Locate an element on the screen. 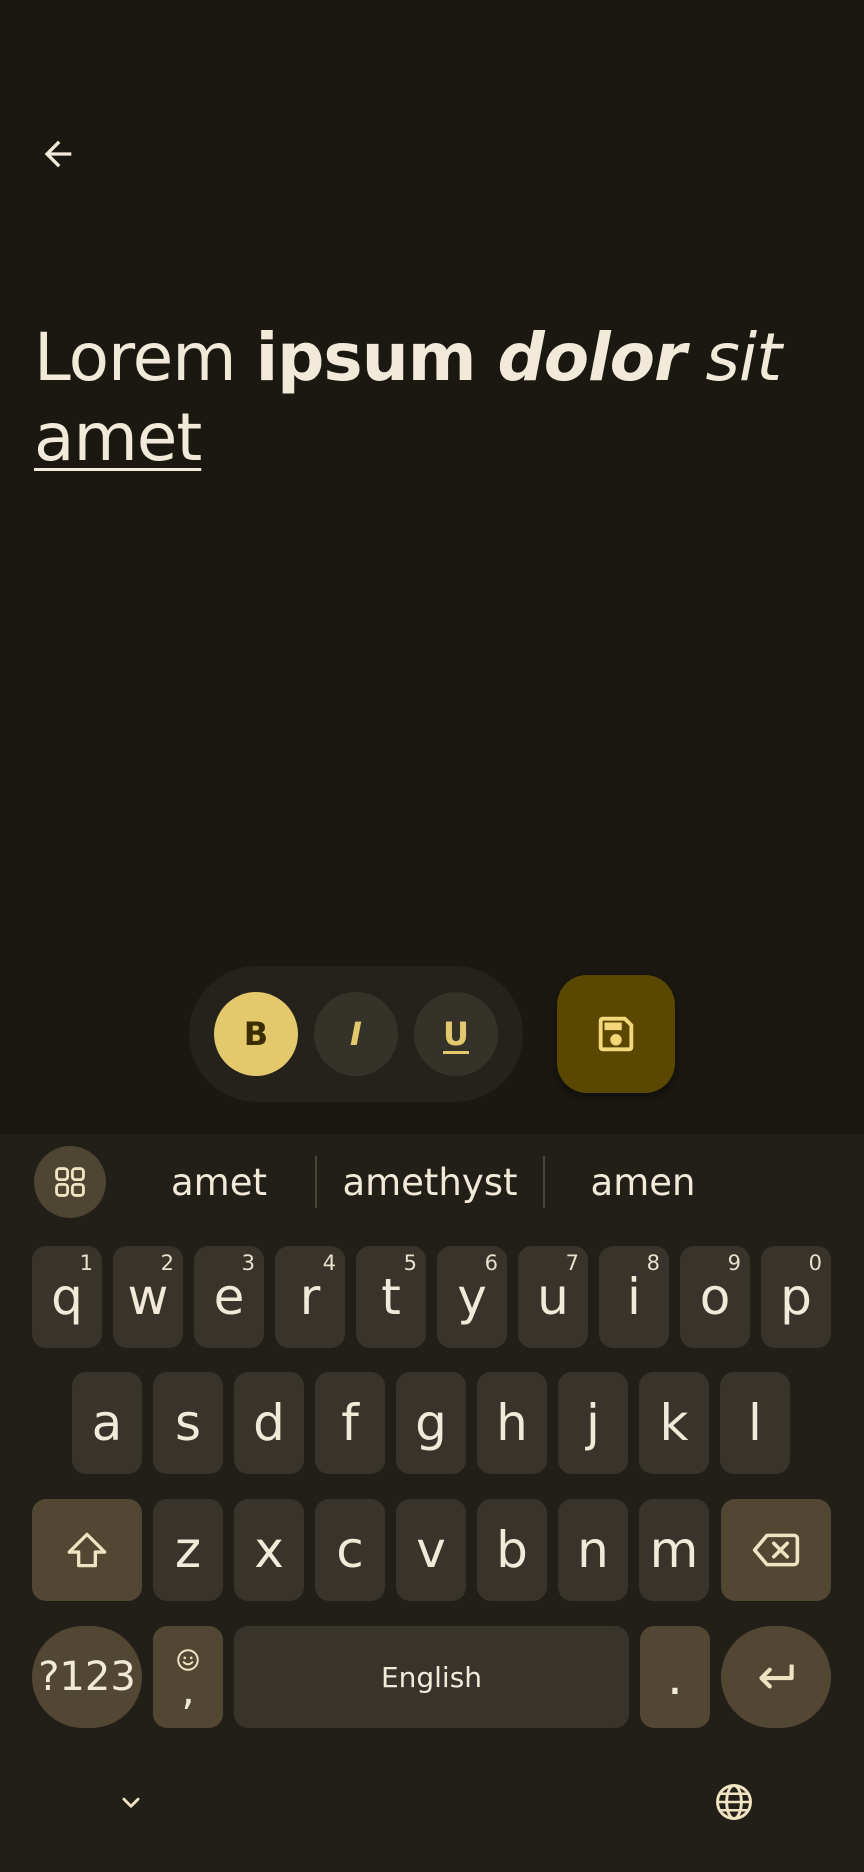 The image size is (864, 1872). key-t: t5 is located at coordinates (391, 1297).